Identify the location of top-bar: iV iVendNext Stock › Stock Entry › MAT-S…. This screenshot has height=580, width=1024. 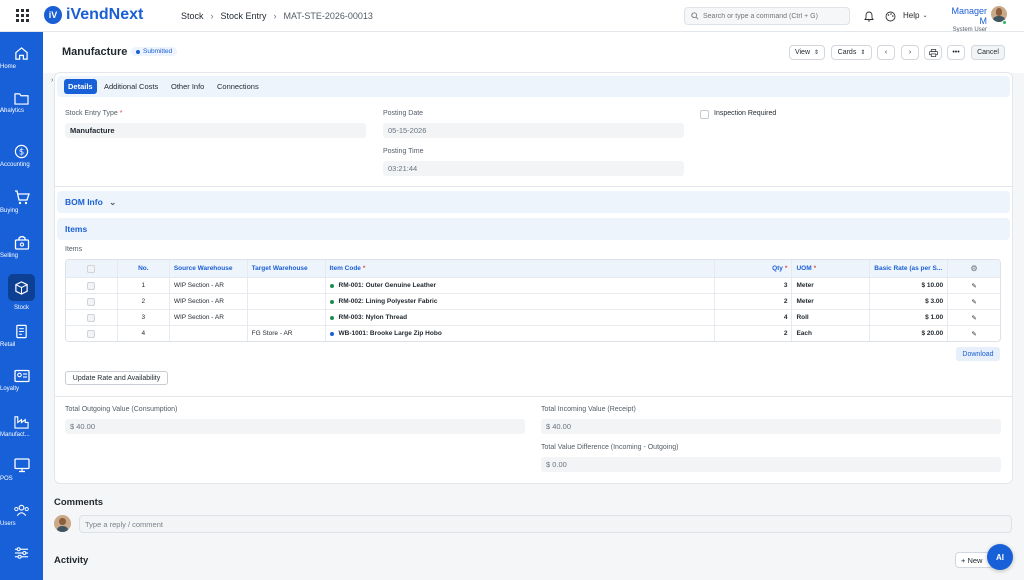
(512, 16).